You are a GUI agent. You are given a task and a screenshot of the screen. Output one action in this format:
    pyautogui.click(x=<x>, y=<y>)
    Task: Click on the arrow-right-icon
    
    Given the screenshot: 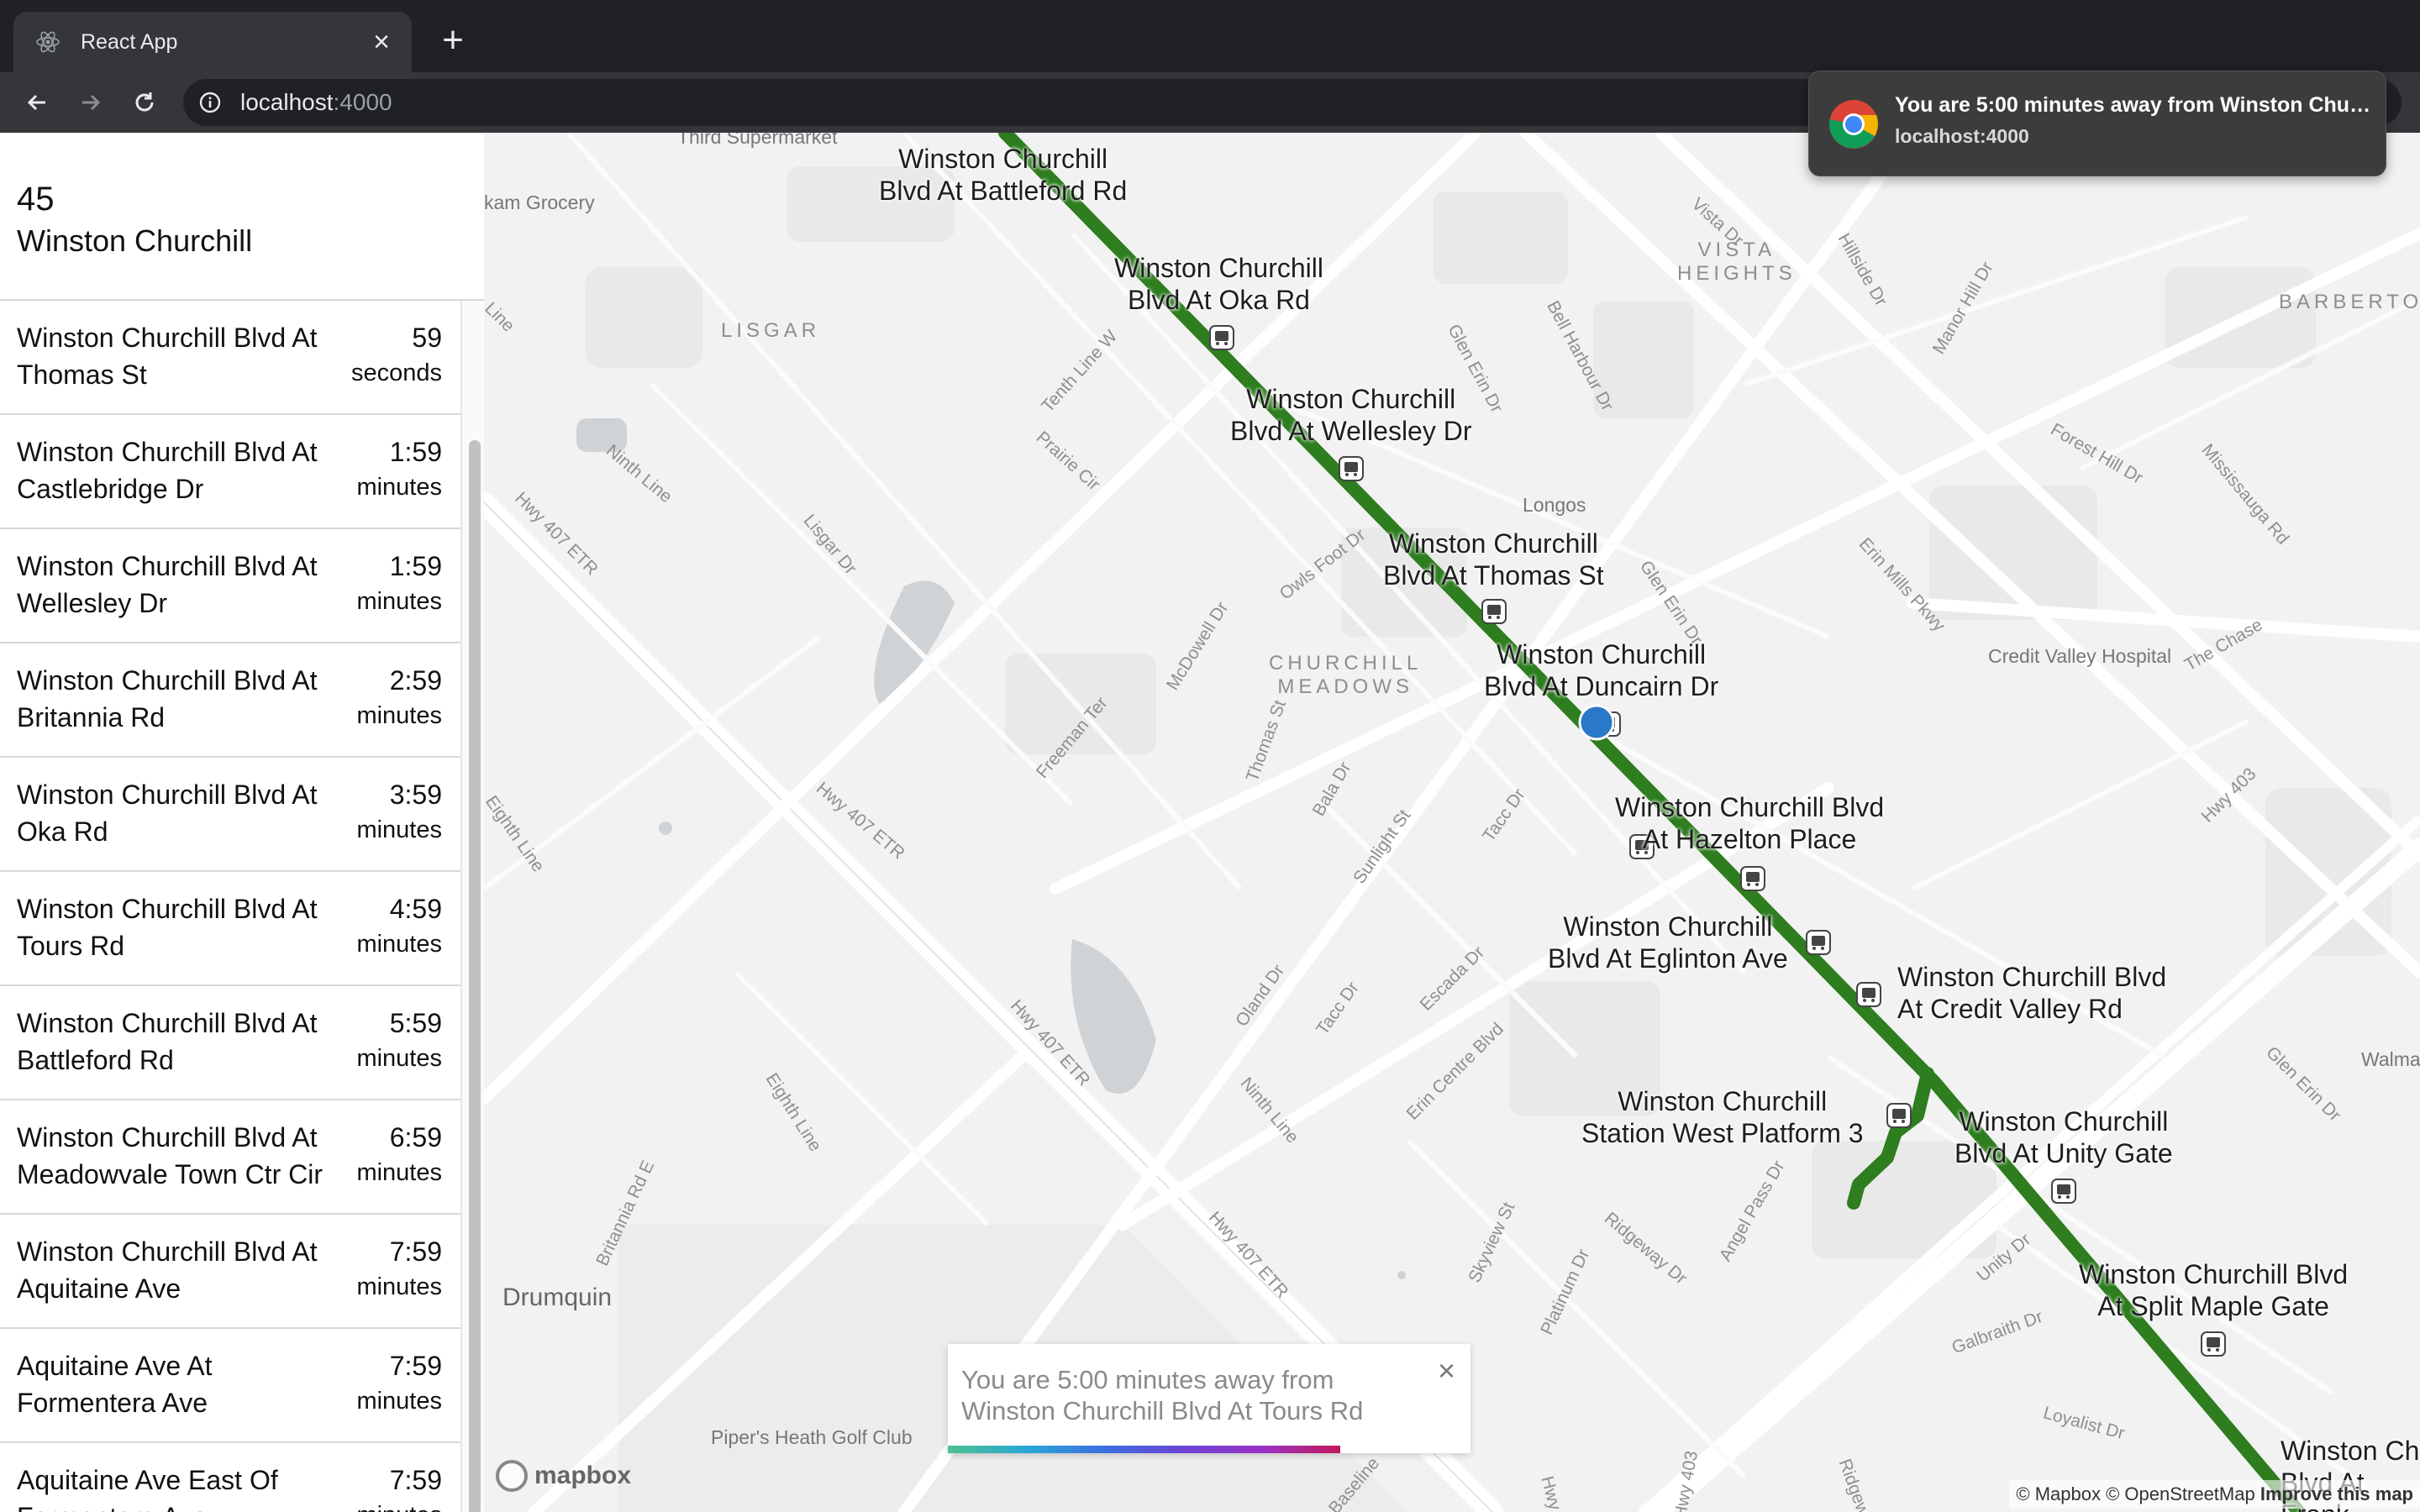 What is the action you would take?
    pyautogui.click(x=91, y=102)
    